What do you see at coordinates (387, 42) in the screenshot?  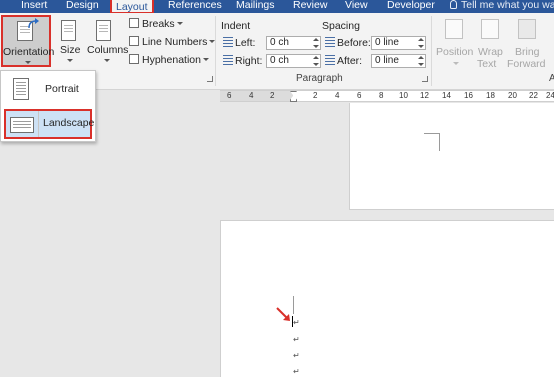 I see `spacing-before-value: 0 line` at bounding box center [387, 42].